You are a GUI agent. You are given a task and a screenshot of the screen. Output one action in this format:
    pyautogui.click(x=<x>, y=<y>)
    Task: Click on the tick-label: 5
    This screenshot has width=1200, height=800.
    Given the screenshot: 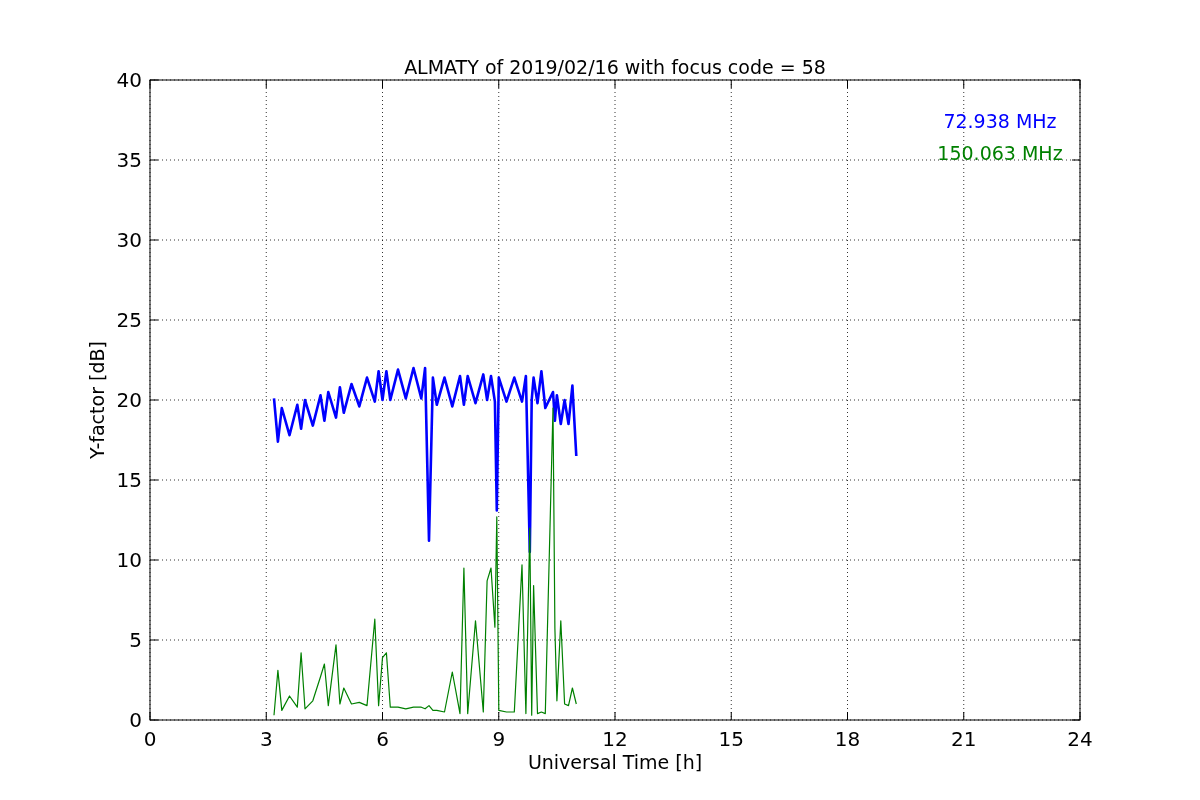 What is the action you would take?
    pyautogui.click(x=135, y=640)
    